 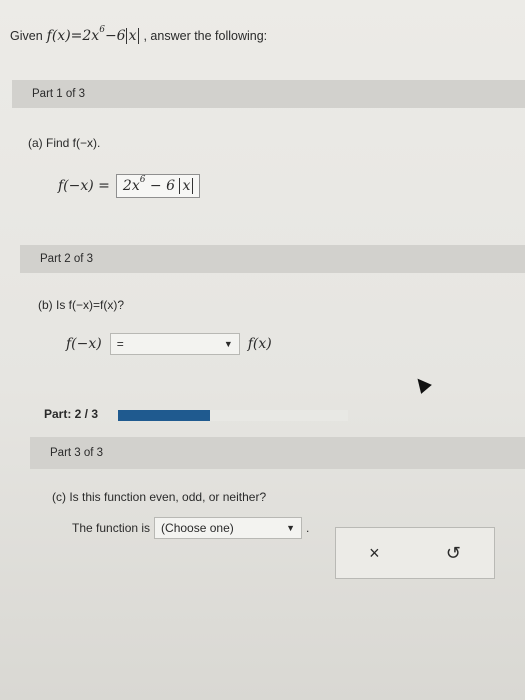 What do you see at coordinates (84, 344) in the screenshot?
I see `part2-lhs: f(−x)` at bounding box center [84, 344].